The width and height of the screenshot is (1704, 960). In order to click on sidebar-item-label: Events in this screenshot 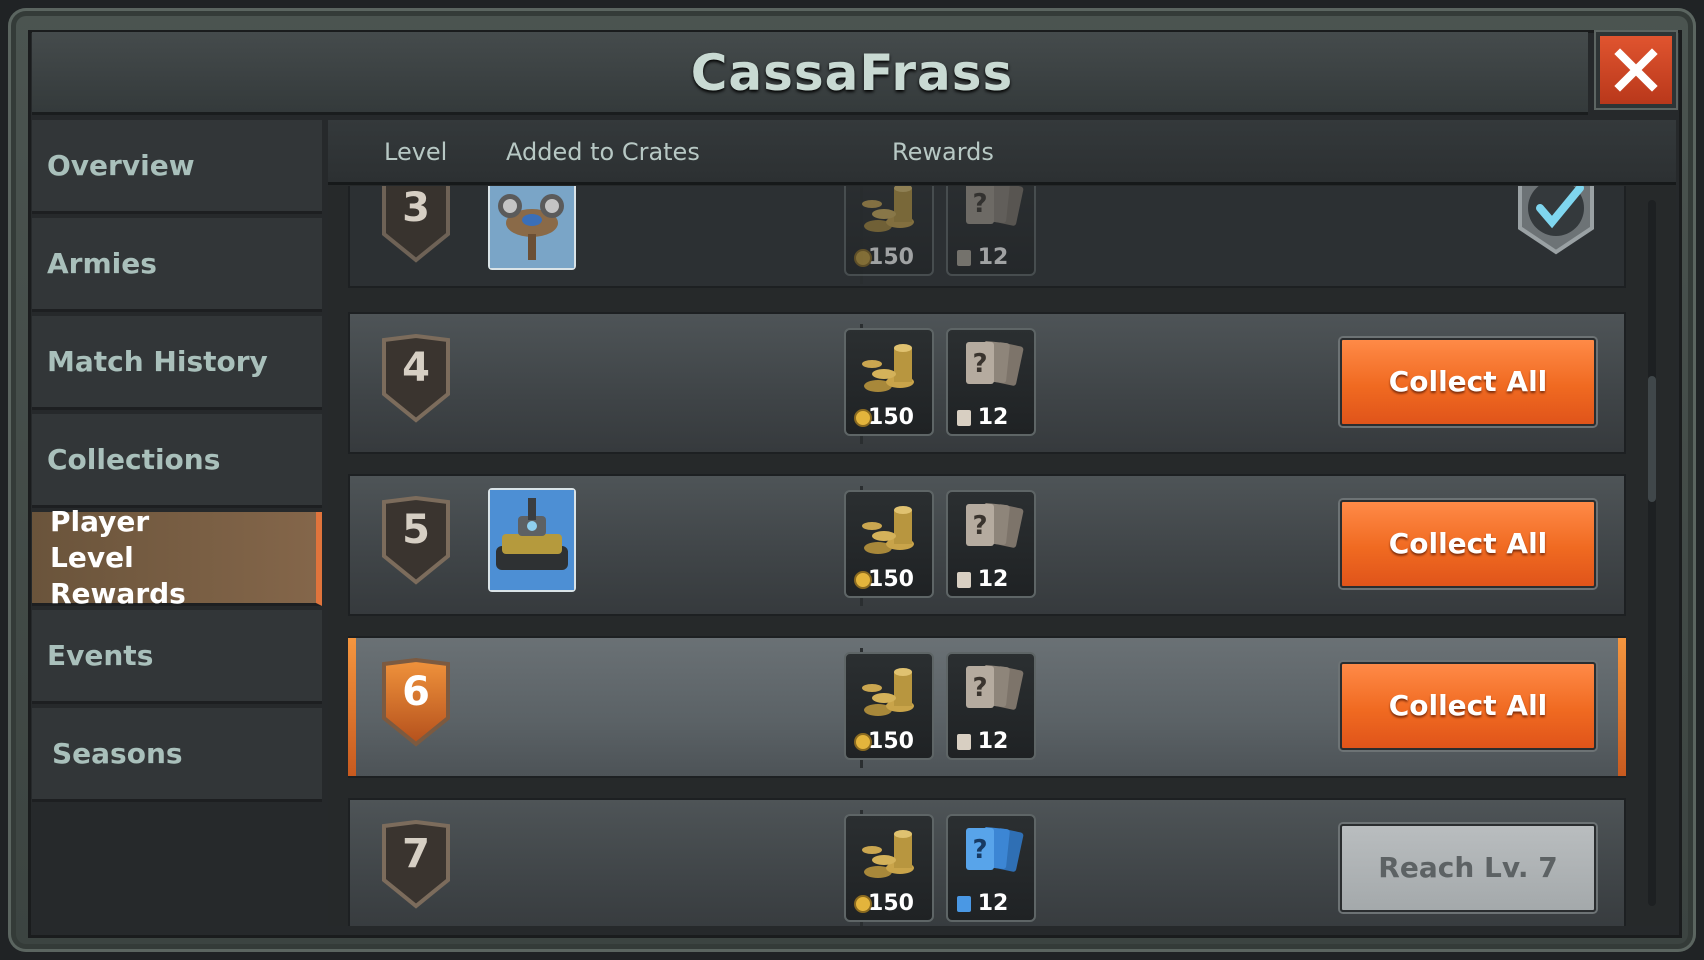, I will do `click(100, 655)`.